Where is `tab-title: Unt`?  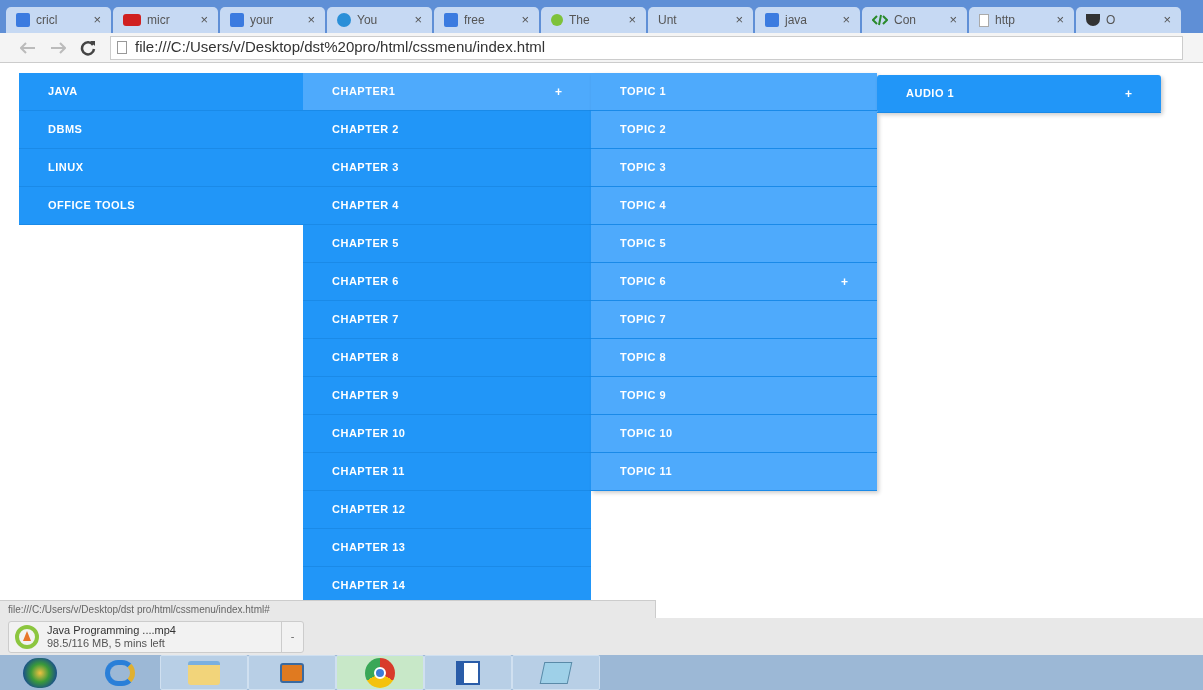 tab-title: Unt is located at coordinates (668, 20).